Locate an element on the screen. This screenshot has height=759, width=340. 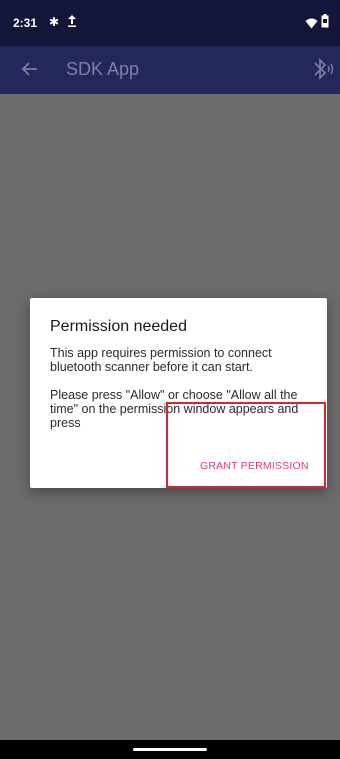
bluetooth-audio-icon is located at coordinates (324, 71).